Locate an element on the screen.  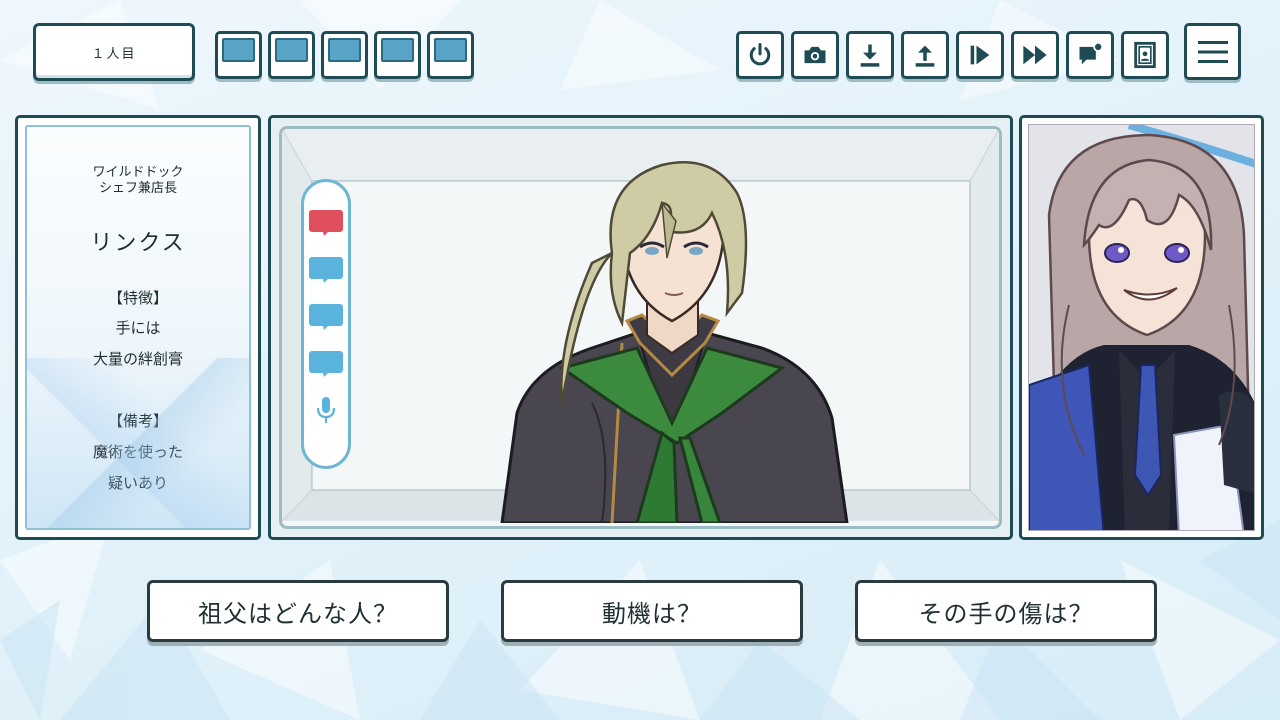
chat-notification-icon is located at coordinates (1091, 53).